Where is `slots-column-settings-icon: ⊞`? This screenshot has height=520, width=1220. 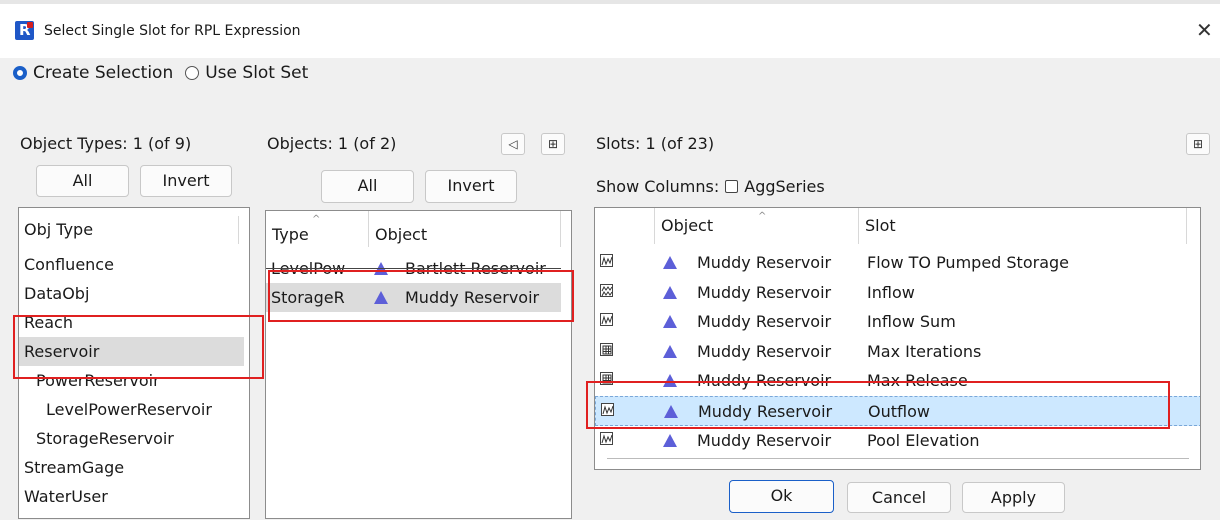
slots-column-settings-icon: ⊞ is located at coordinates (1198, 144).